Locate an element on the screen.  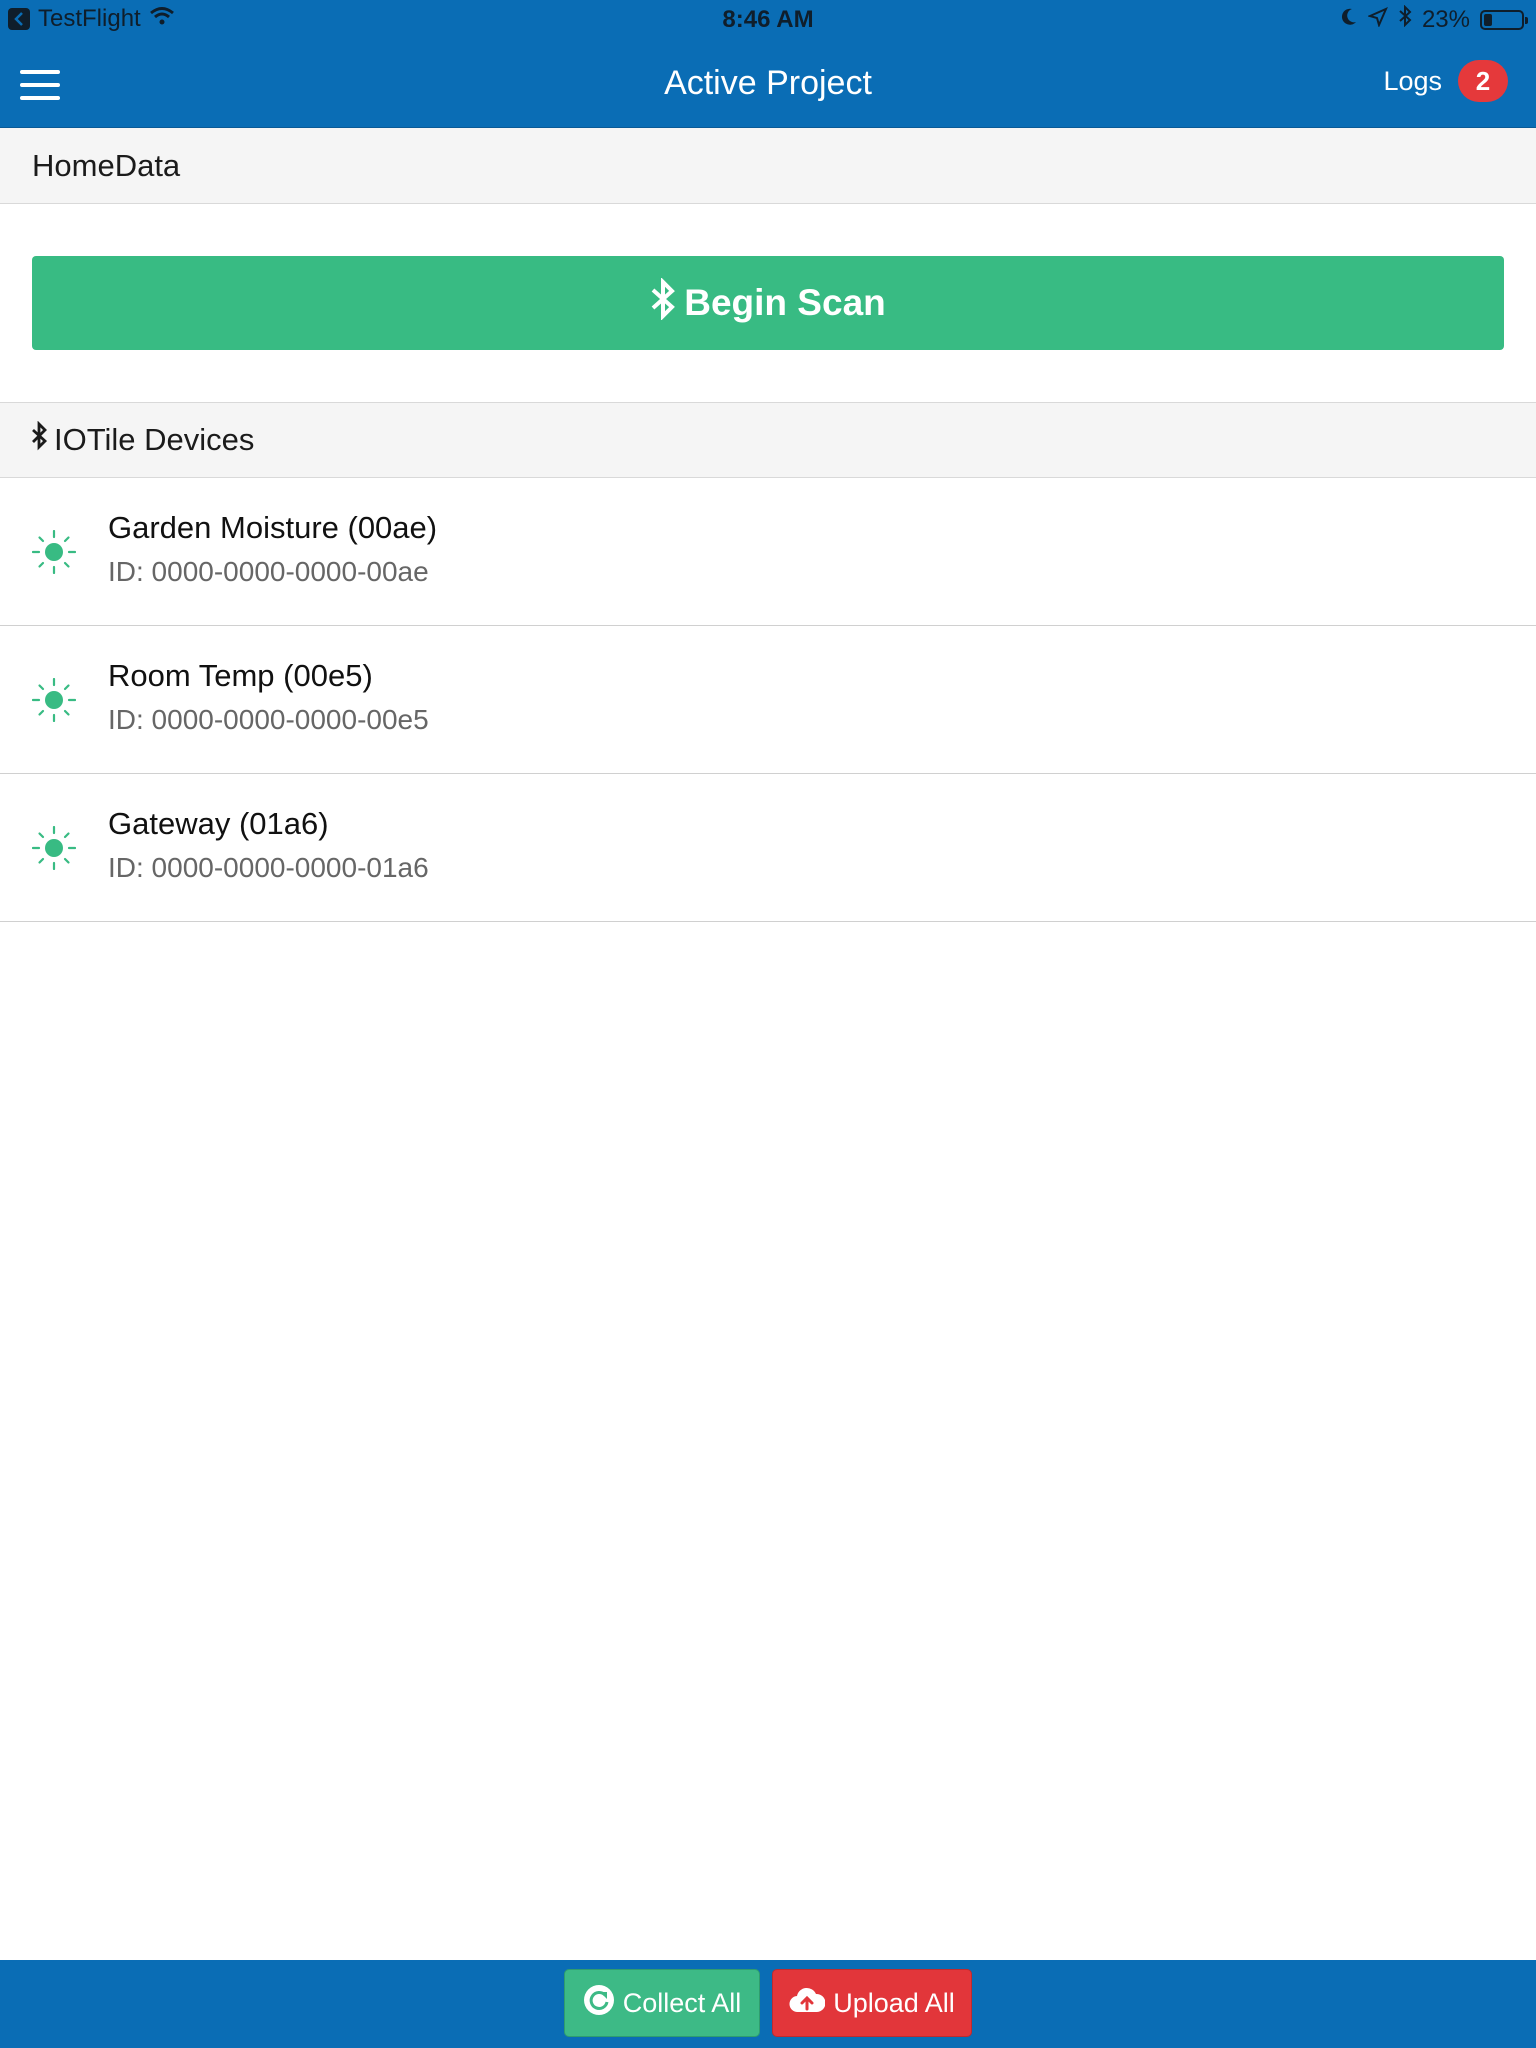
status-bar: TestFlight 8:46 AM 23% is located at coordinates (768, 20).